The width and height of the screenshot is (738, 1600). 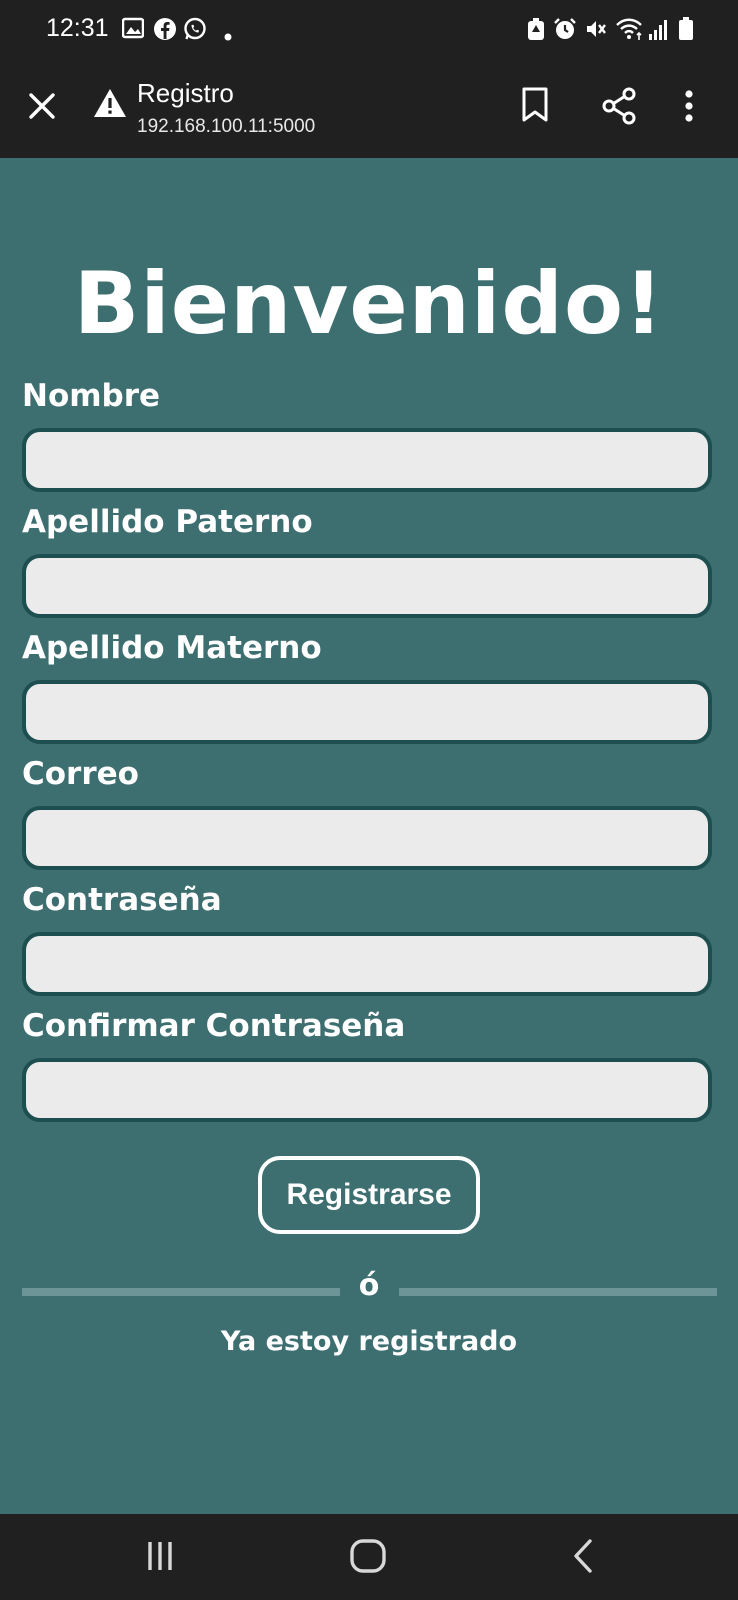 I want to click on correo-input, so click(x=367, y=838).